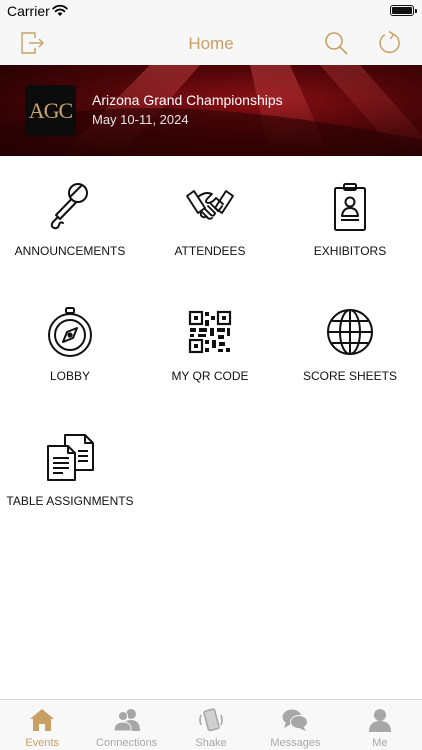  Describe the element at coordinates (70, 376) in the screenshot. I see `tile-label: LOBBY` at that location.